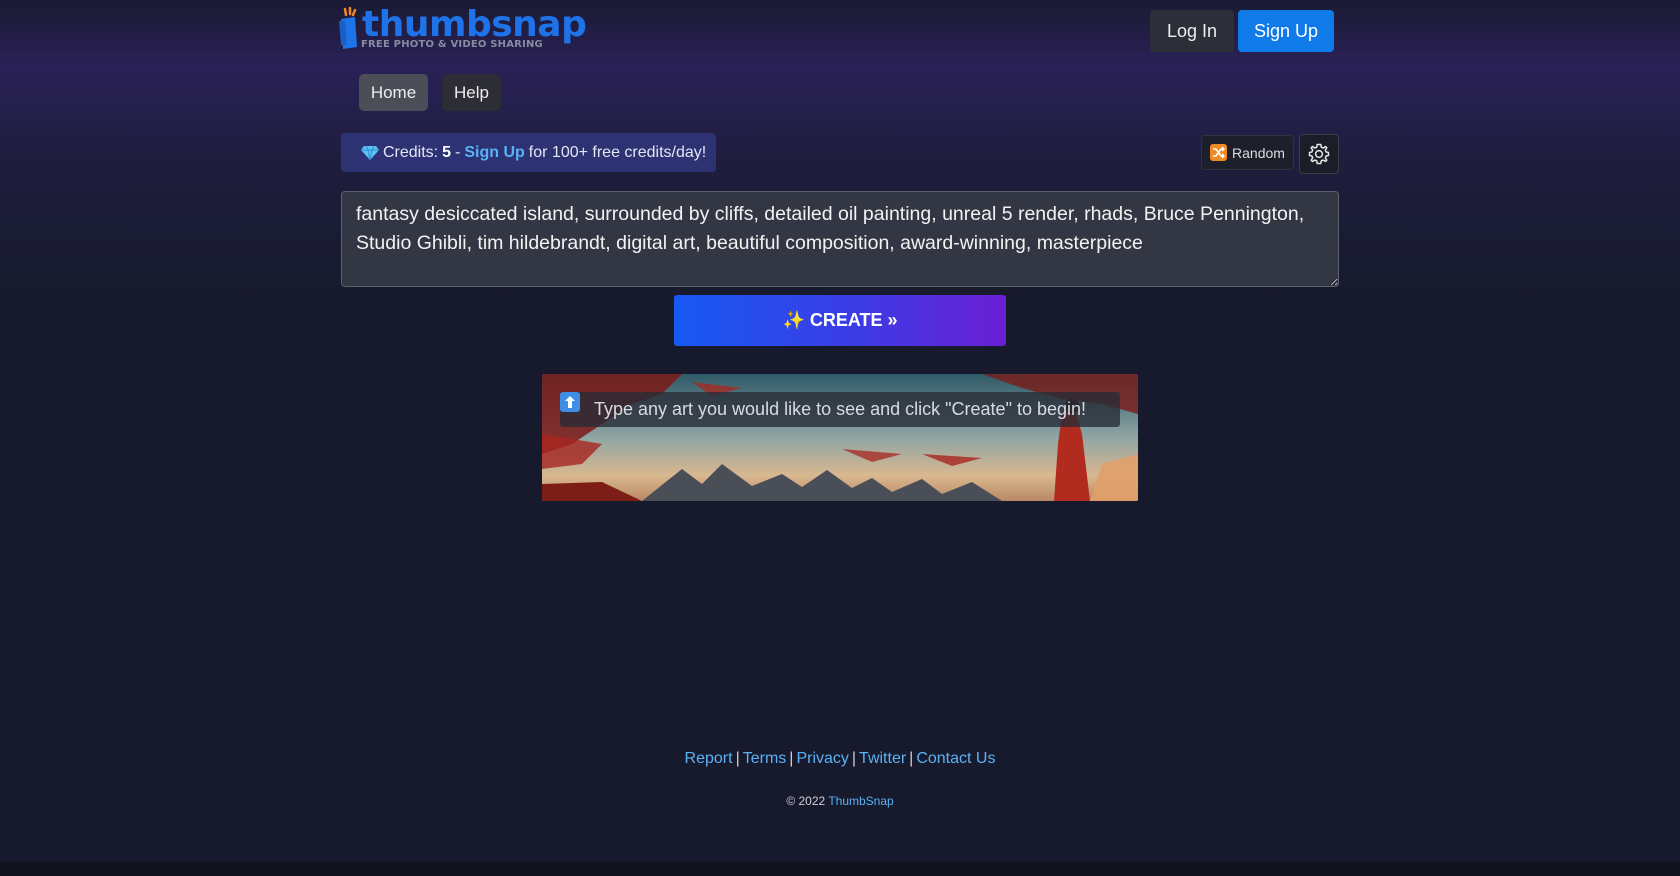 This screenshot has height=876, width=1680. I want to click on signup-button: Sign Up, so click(1286, 31).